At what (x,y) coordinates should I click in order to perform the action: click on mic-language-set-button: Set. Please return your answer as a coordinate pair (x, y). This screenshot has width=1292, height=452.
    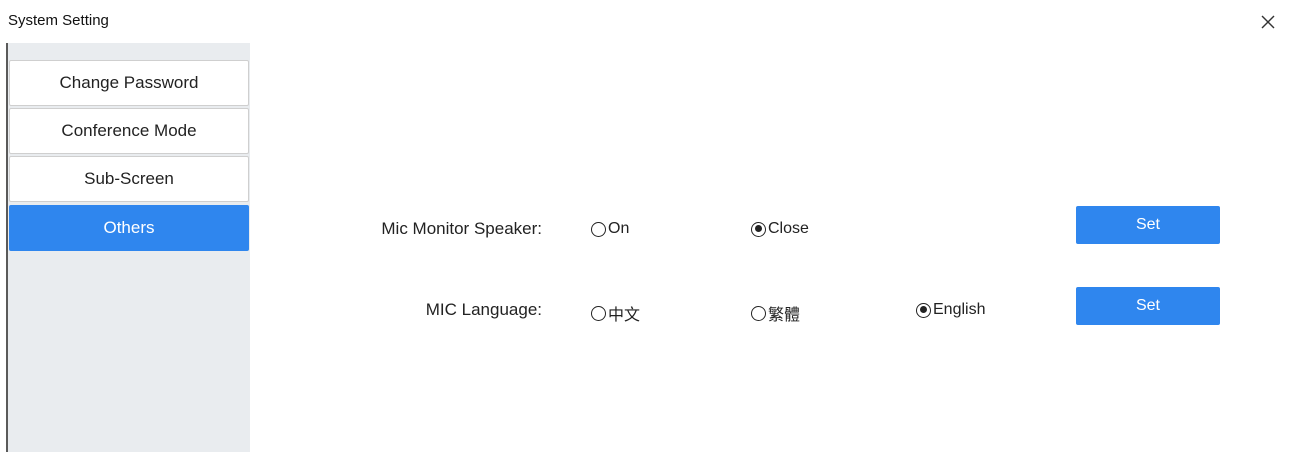
    Looking at the image, I should click on (1148, 306).